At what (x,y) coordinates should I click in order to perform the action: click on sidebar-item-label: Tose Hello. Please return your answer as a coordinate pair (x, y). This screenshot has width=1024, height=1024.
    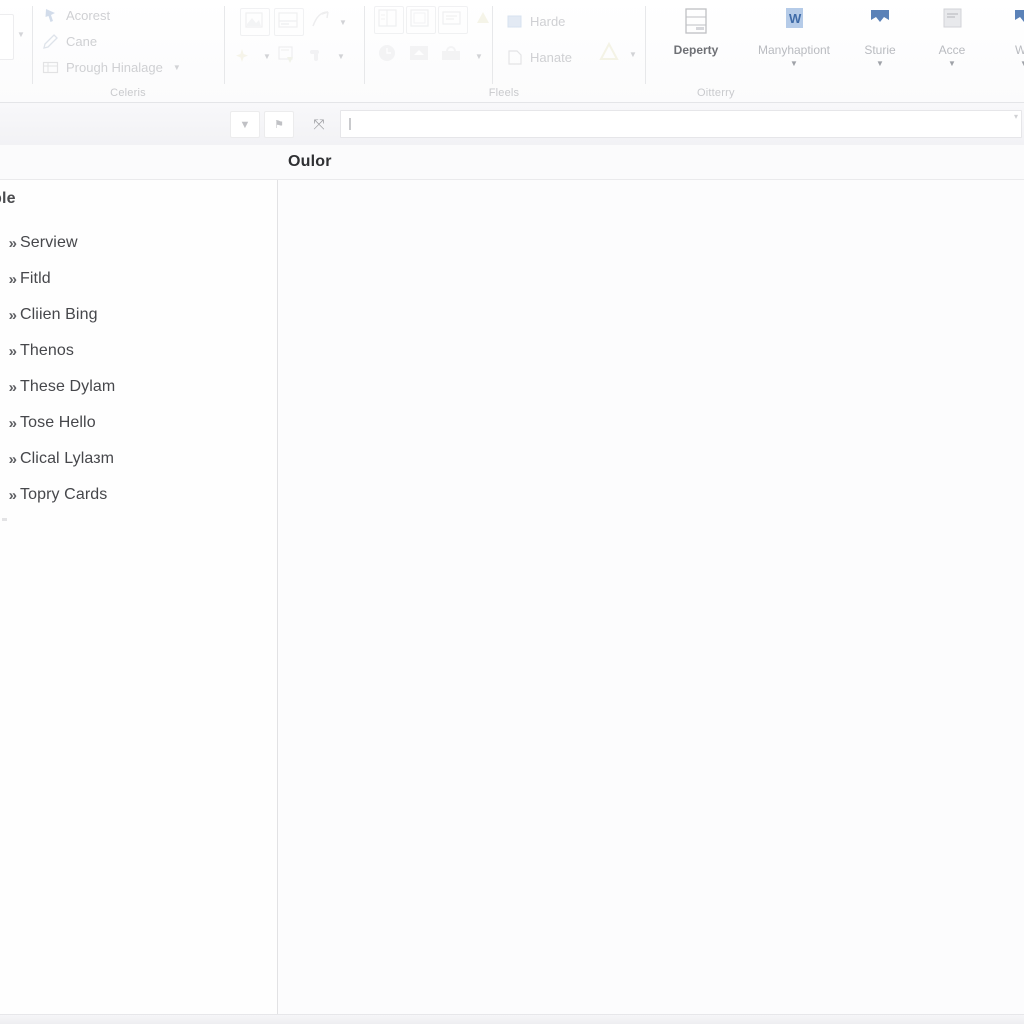
    Looking at the image, I should click on (58, 422).